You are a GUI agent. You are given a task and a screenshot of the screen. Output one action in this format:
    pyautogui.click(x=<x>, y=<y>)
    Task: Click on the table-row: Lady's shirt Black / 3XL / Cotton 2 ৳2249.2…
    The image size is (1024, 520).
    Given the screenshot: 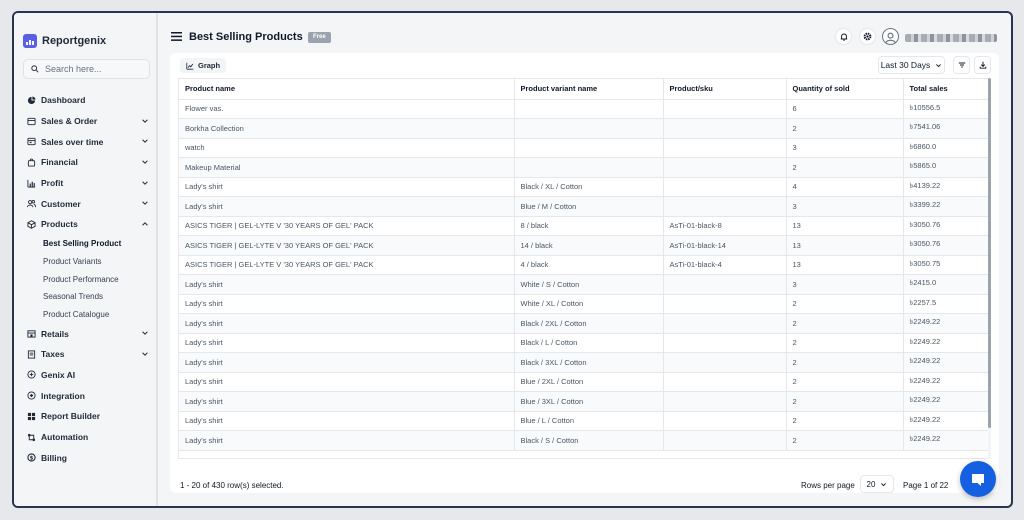 What is the action you would take?
    pyautogui.click(x=583, y=362)
    